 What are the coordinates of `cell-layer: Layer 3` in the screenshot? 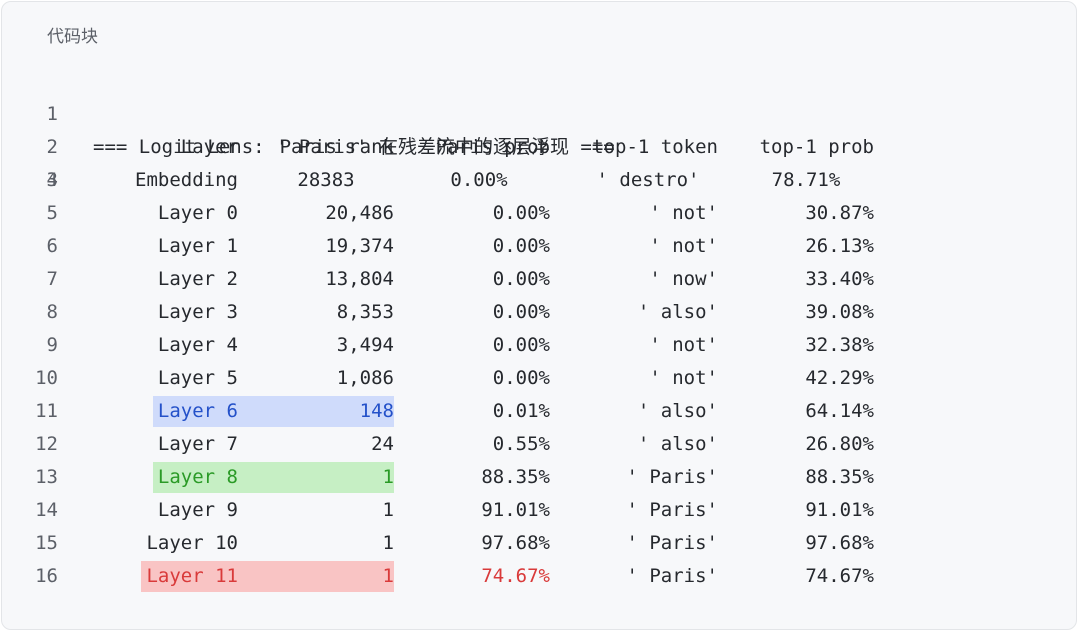 It's located at (197, 312).